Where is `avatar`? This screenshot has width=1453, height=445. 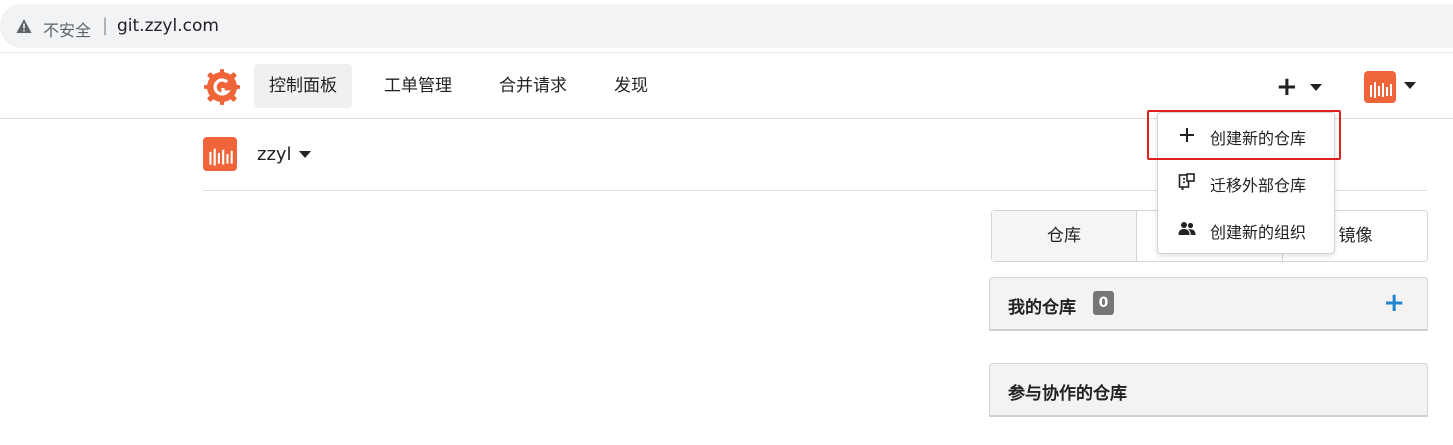 avatar is located at coordinates (1380, 87).